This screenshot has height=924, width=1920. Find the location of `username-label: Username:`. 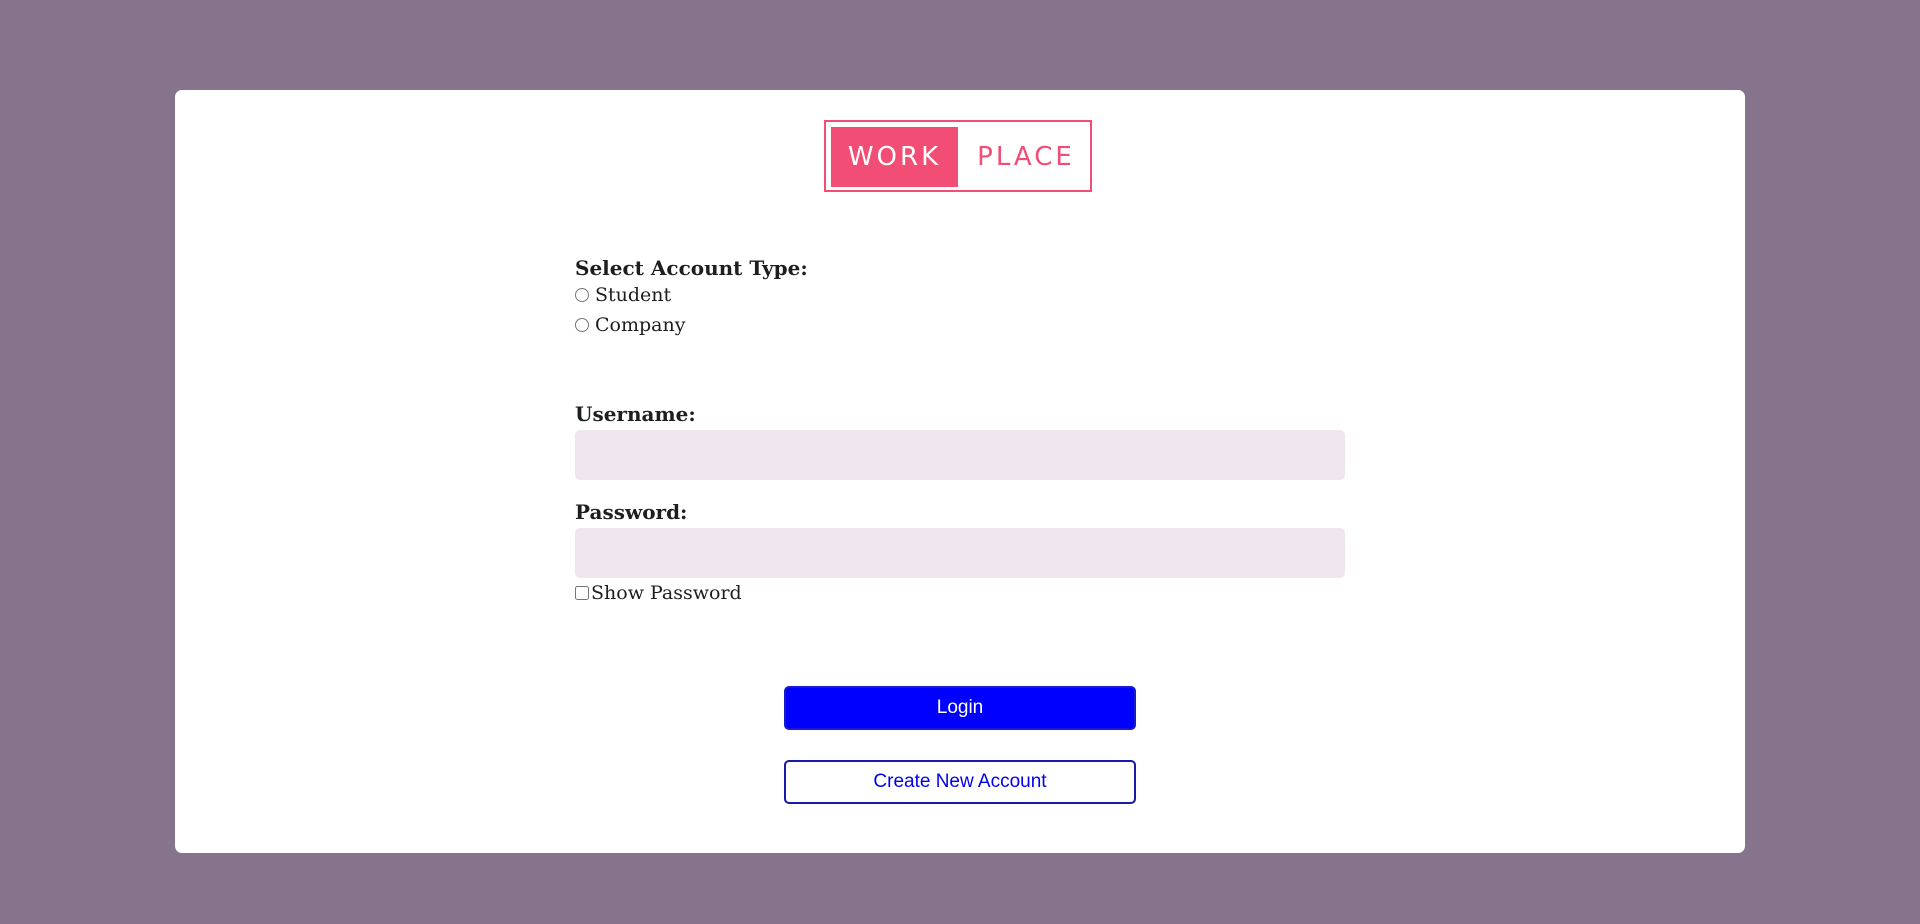

username-label: Username: is located at coordinates (635, 414).